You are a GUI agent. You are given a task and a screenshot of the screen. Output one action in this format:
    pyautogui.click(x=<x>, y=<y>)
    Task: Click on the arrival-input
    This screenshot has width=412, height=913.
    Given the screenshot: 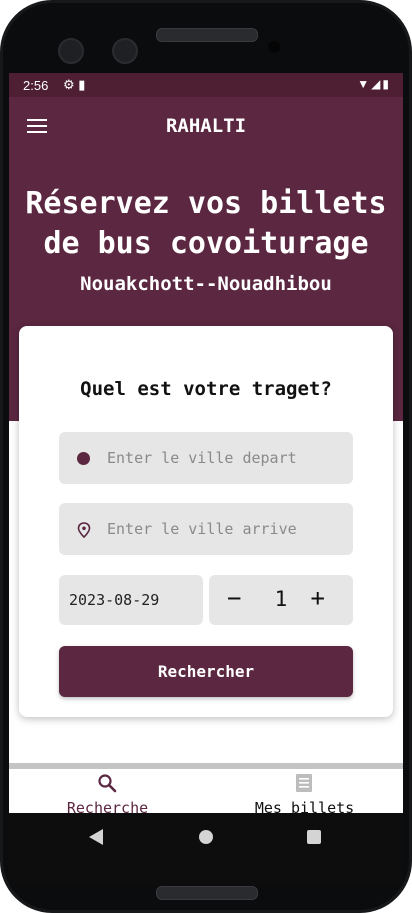 What is the action you would take?
    pyautogui.click(x=225, y=529)
    